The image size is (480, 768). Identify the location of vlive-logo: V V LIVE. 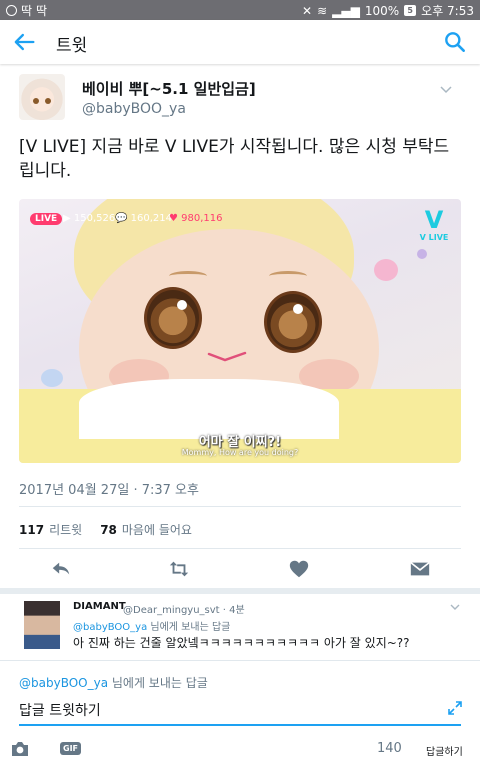
(434, 227).